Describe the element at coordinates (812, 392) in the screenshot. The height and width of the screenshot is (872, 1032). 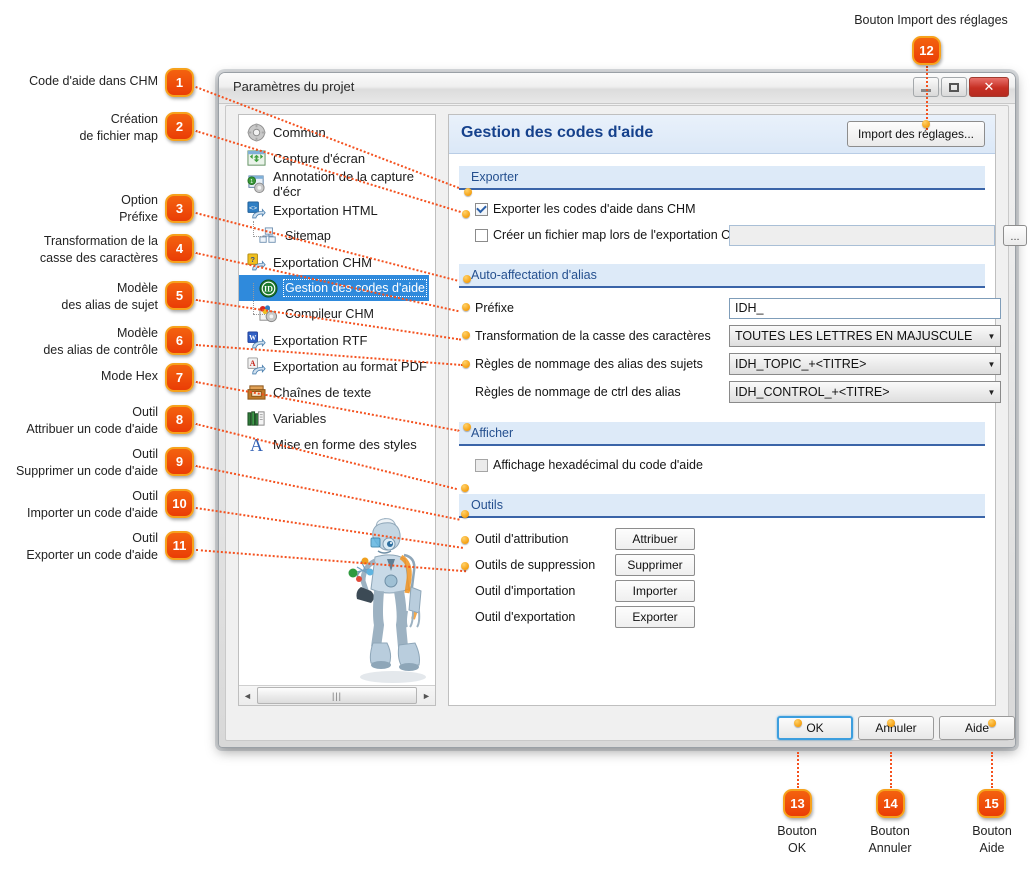
I see `select-value: IDH_CONTROL_+<TITRE>` at that location.